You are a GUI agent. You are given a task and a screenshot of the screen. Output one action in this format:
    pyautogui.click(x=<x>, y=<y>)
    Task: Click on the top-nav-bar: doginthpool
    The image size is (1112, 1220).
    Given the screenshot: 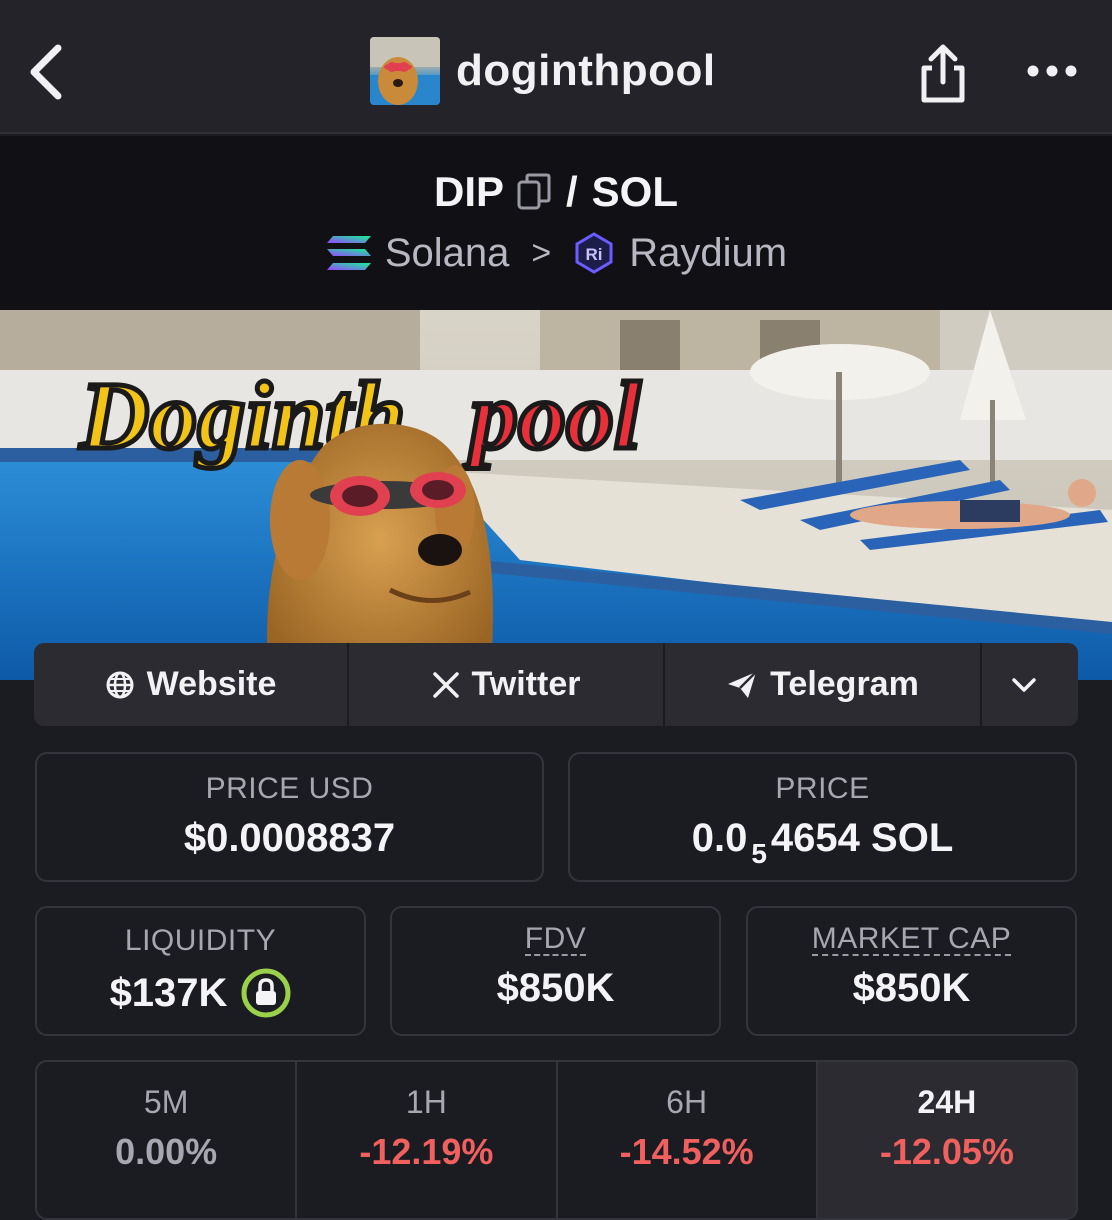 What is the action you would take?
    pyautogui.click(x=556, y=67)
    